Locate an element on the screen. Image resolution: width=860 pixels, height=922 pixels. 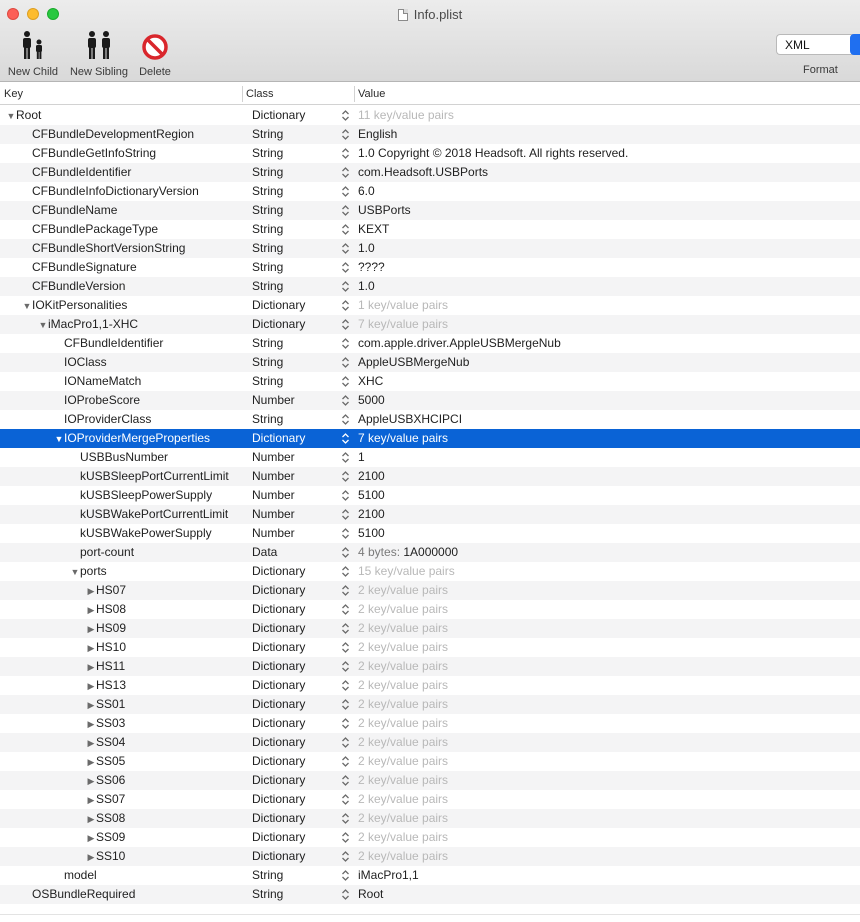
key-cell: ▼iMacPro1,1-XHC is located at coordinates (122, 325).